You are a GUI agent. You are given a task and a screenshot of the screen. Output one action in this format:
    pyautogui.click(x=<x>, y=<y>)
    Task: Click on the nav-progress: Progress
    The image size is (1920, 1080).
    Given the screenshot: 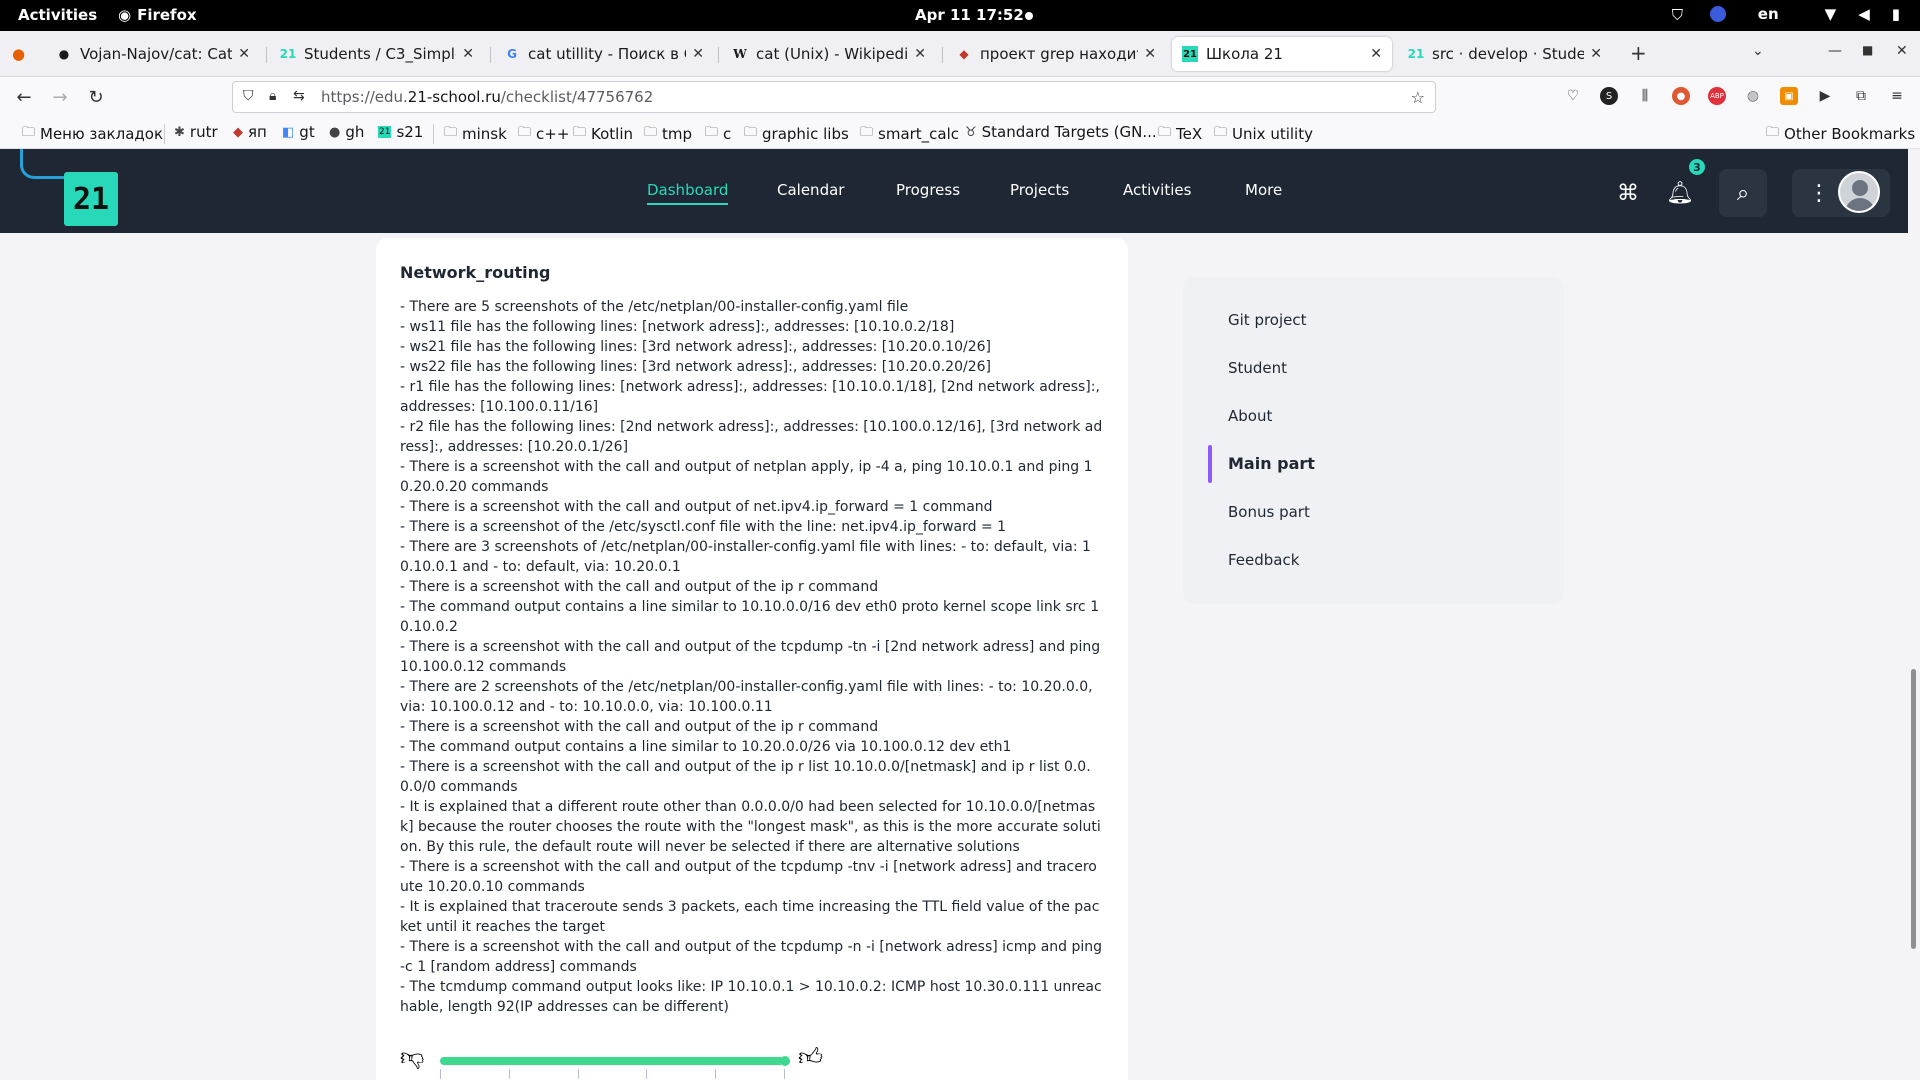 What is the action you would take?
    pyautogui.click(x=928, y=190)
    